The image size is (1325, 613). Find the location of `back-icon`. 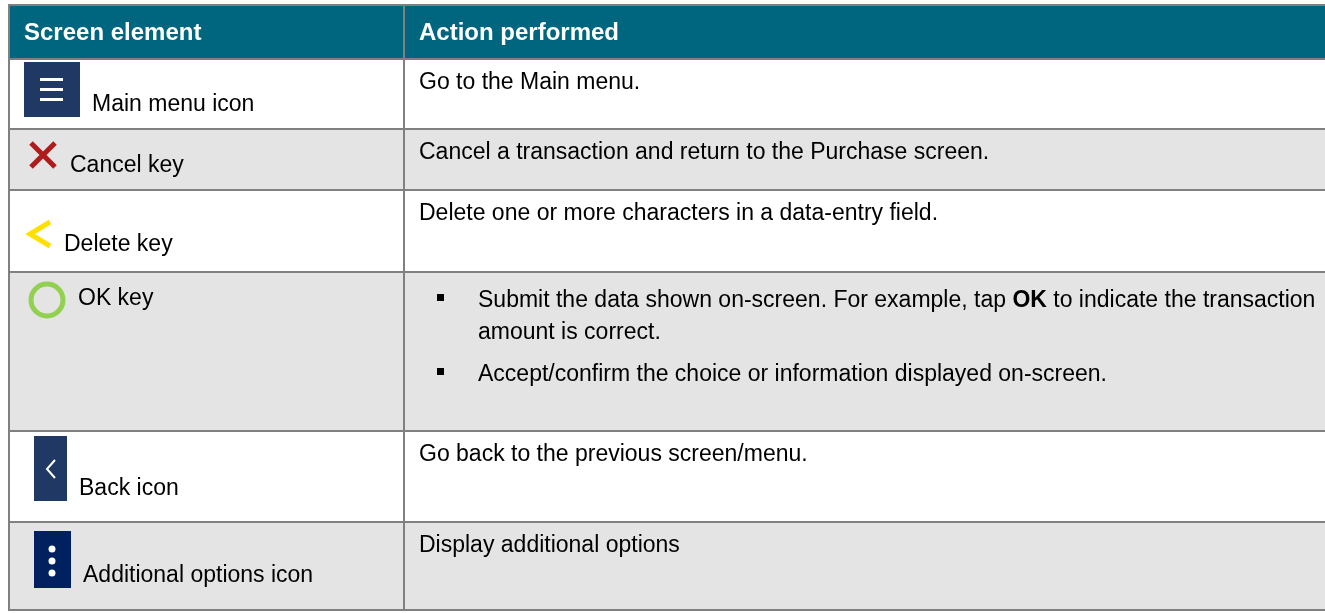

back-icon is located at coordinates (50, 468).